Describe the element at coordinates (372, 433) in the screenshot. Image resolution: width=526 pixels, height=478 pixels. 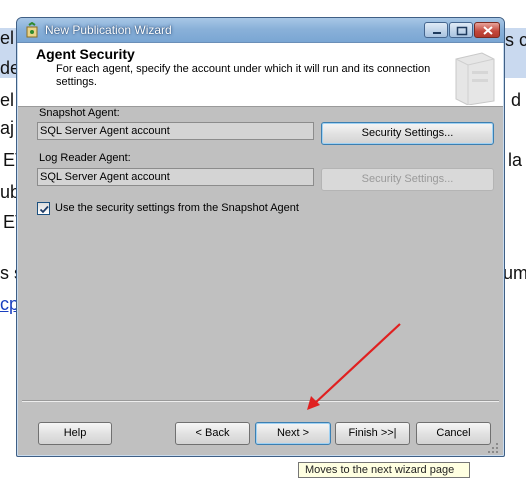
I see `finish-button: Finish >>|` at that location.